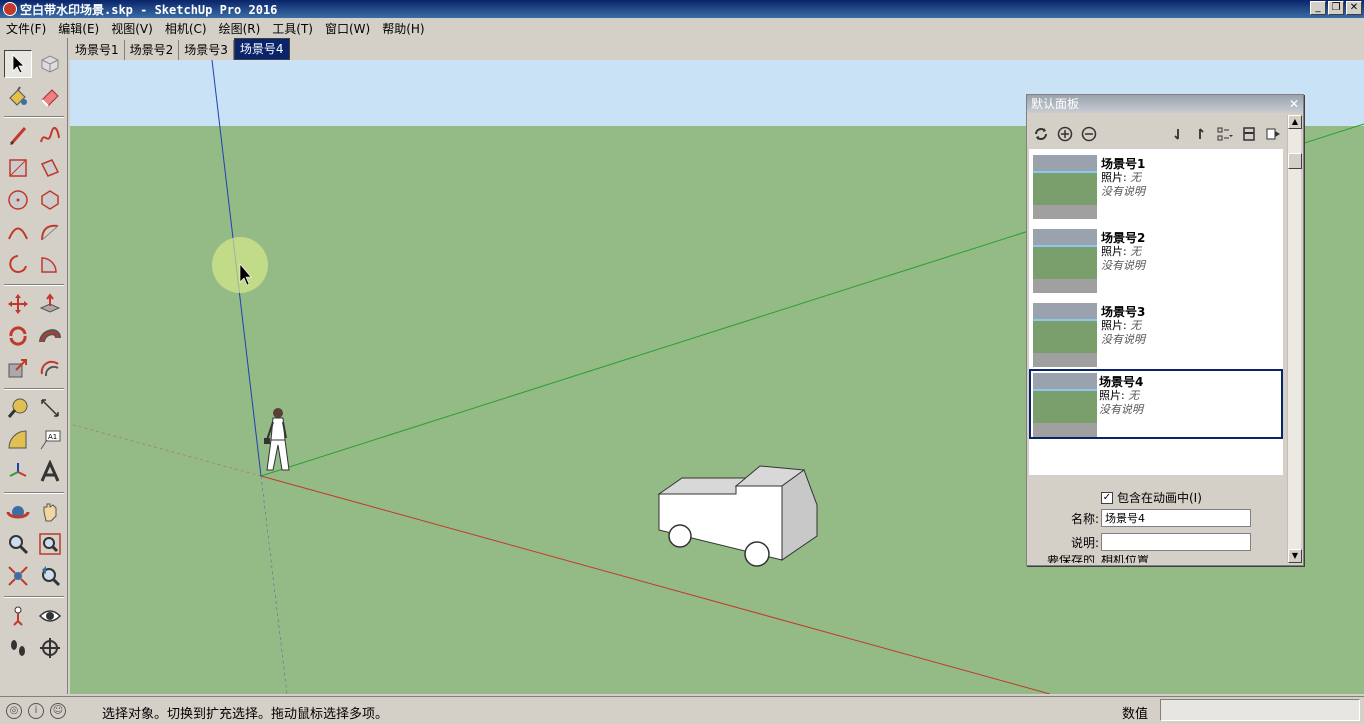  I want to click on list-item-selected: 场景号4 照片: 无 没有说明, so click(1156, 404).